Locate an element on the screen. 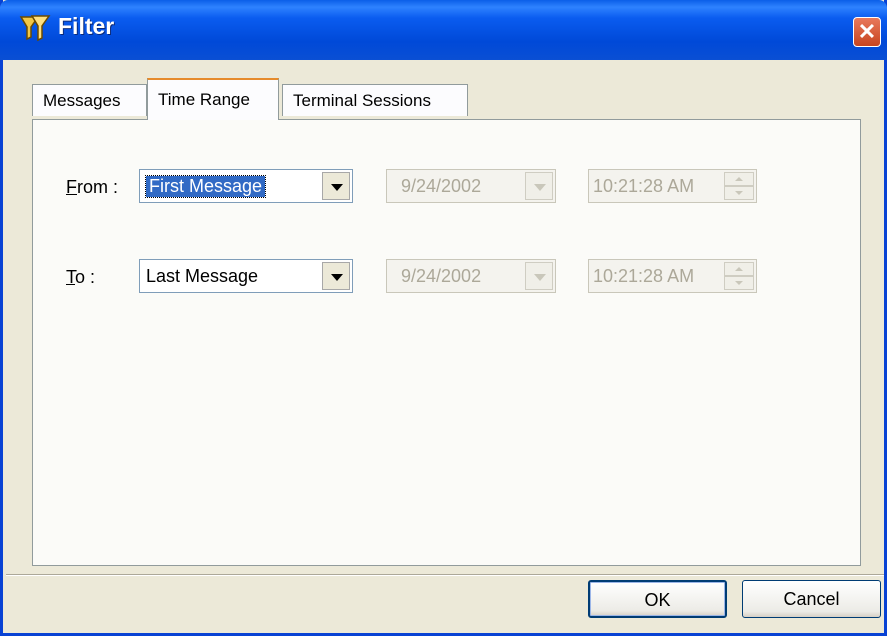 The image size is (887, 636). tab-label: Messages is located at coordinates (82, 100).